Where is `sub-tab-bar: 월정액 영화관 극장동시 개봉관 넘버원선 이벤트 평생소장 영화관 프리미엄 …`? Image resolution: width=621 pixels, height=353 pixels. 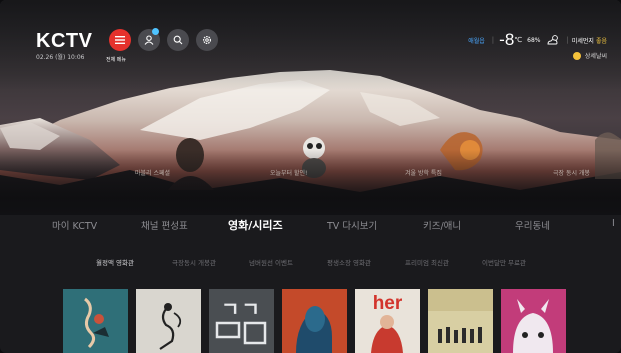
sub-tab-bar: 월정액 영화관 극장동시 개봉관 넘버원선 이벤트 평생소장 영화관 프리미엄 … is located at coordinates (310, 263).